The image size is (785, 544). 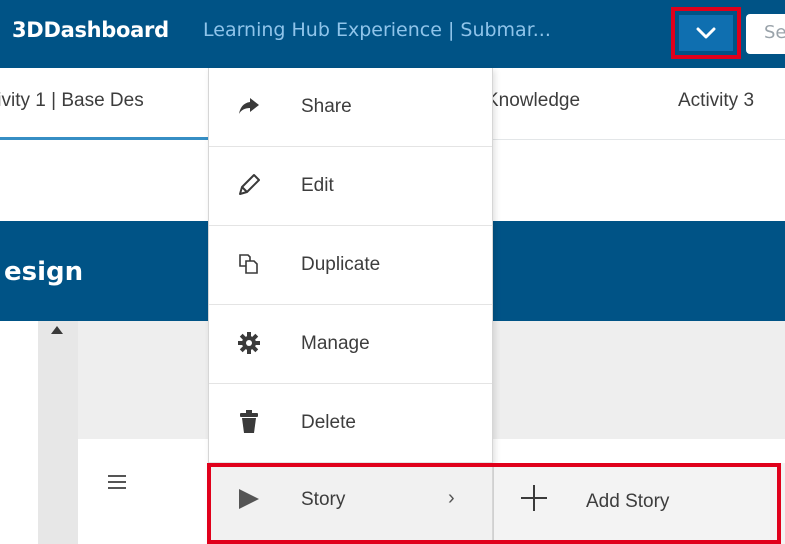 I want to click on pencil-icon, so click(x=249, y=185).